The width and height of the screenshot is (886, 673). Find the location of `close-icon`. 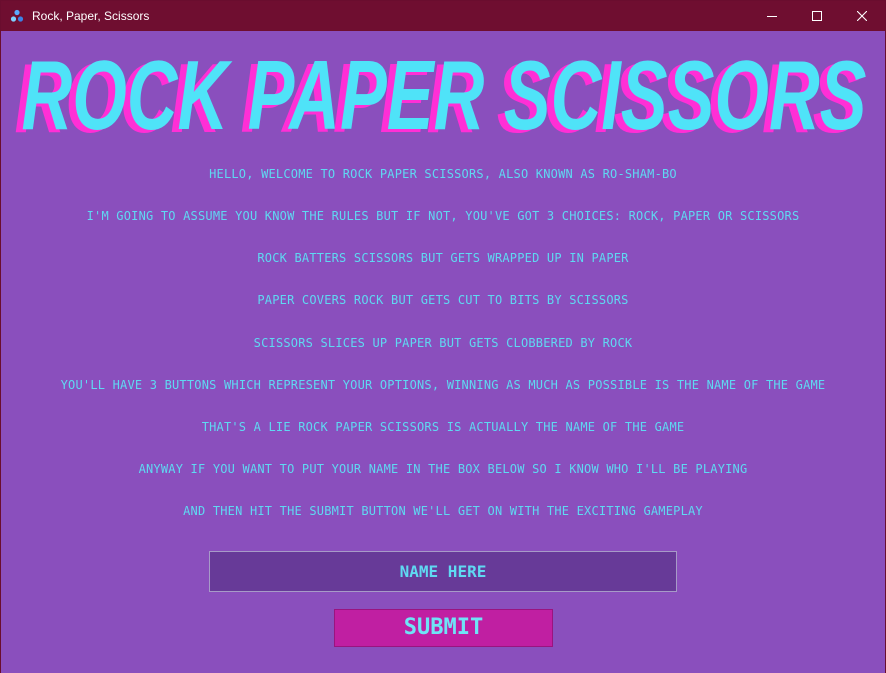

close-icon is located at coordinates (862, 16).